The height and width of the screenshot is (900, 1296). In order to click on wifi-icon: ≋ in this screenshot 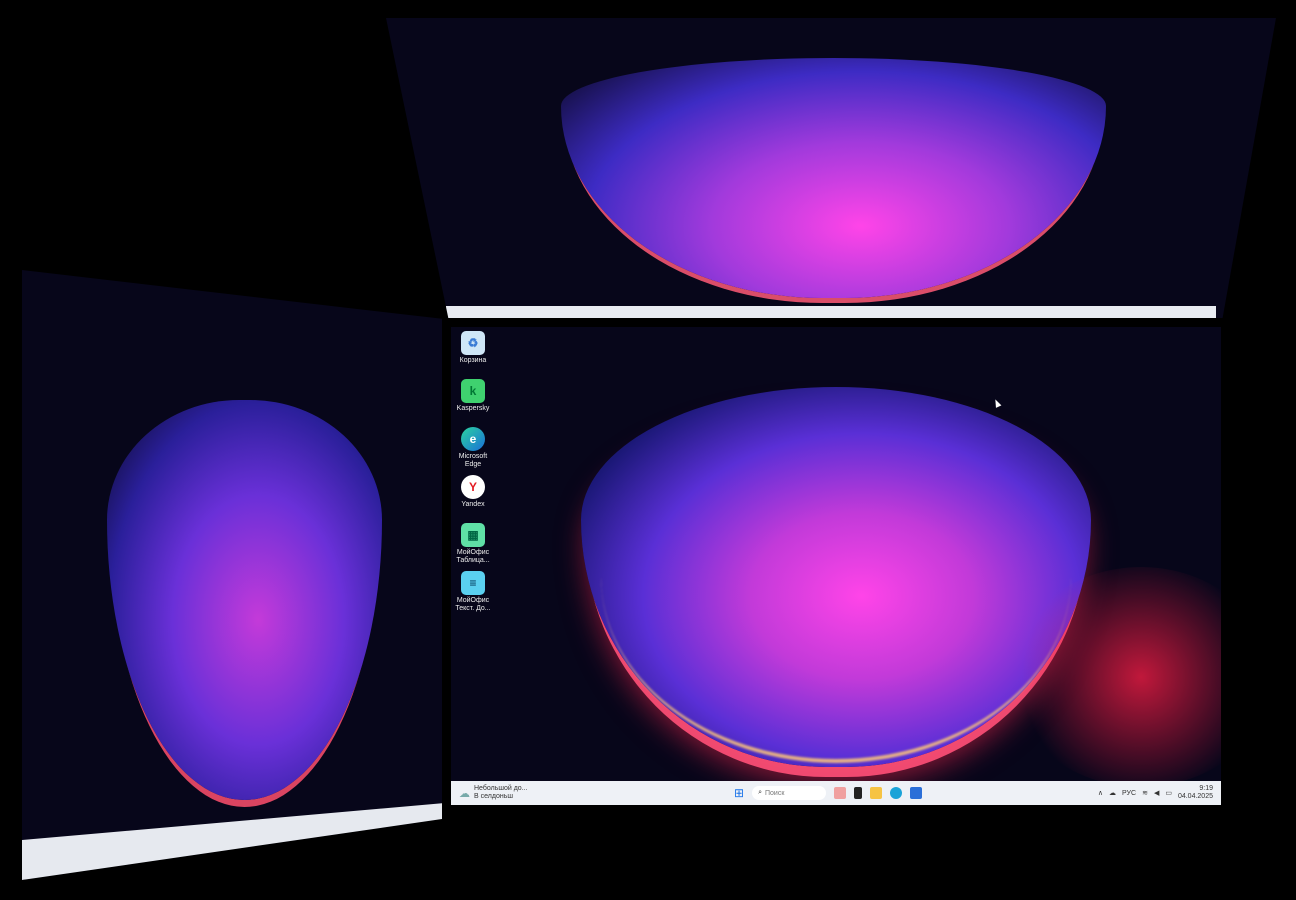, I will do `click(1145, 793)`.